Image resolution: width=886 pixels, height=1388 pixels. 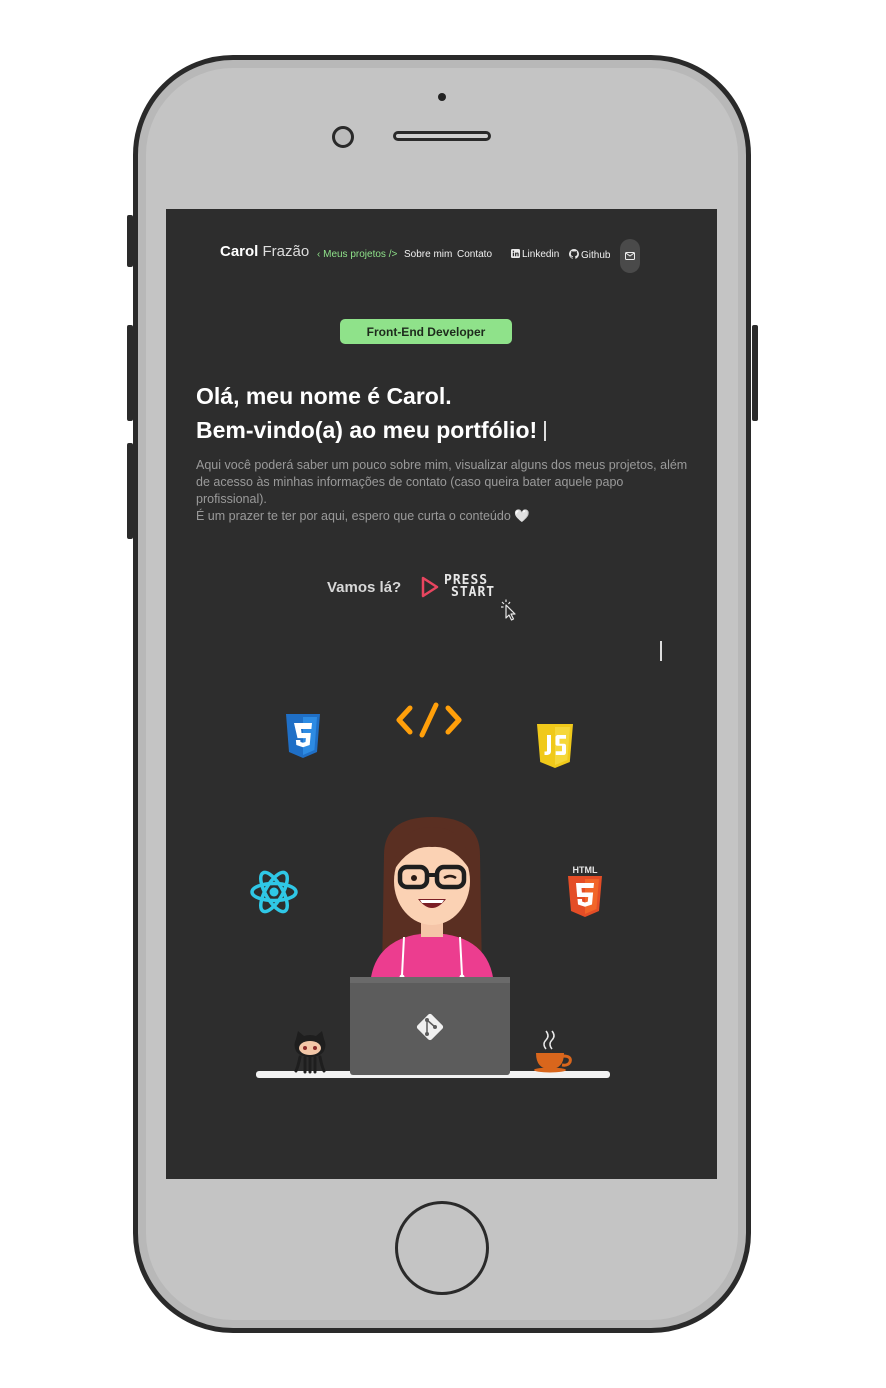 I want to click on hero-title-line2-text: Bem-vindo(a) ao meu portfólio!, so click(x=367, y=430).